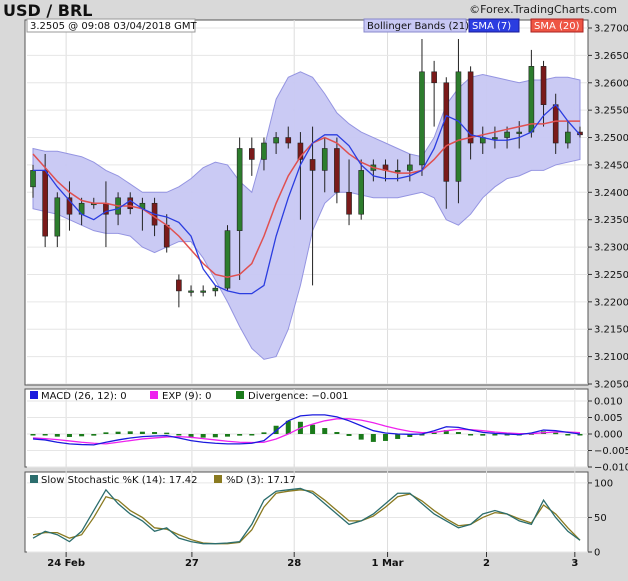  What do you see at coordinates (608, 402) in the screenshot?
I see `y-tick-label: 0.010` at bounding box center [608, 402].